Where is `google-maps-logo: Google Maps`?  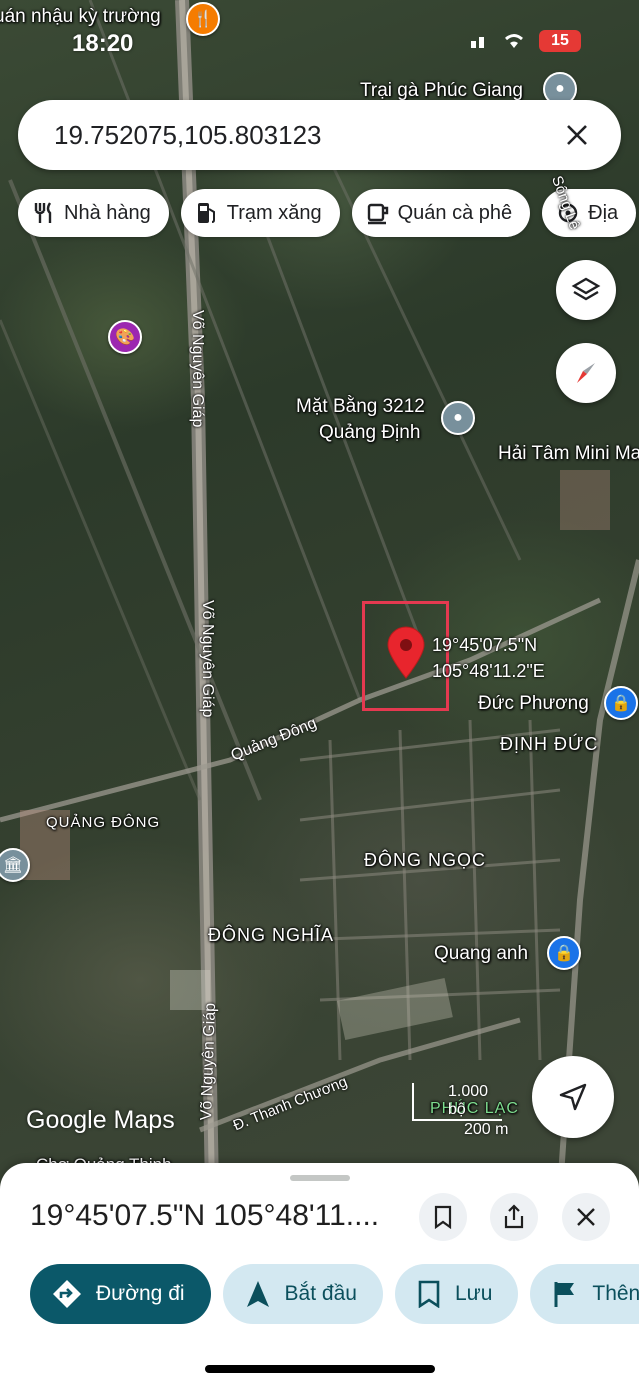
google-maps-logo: Google Maps is located at coordinates (100, 1120).